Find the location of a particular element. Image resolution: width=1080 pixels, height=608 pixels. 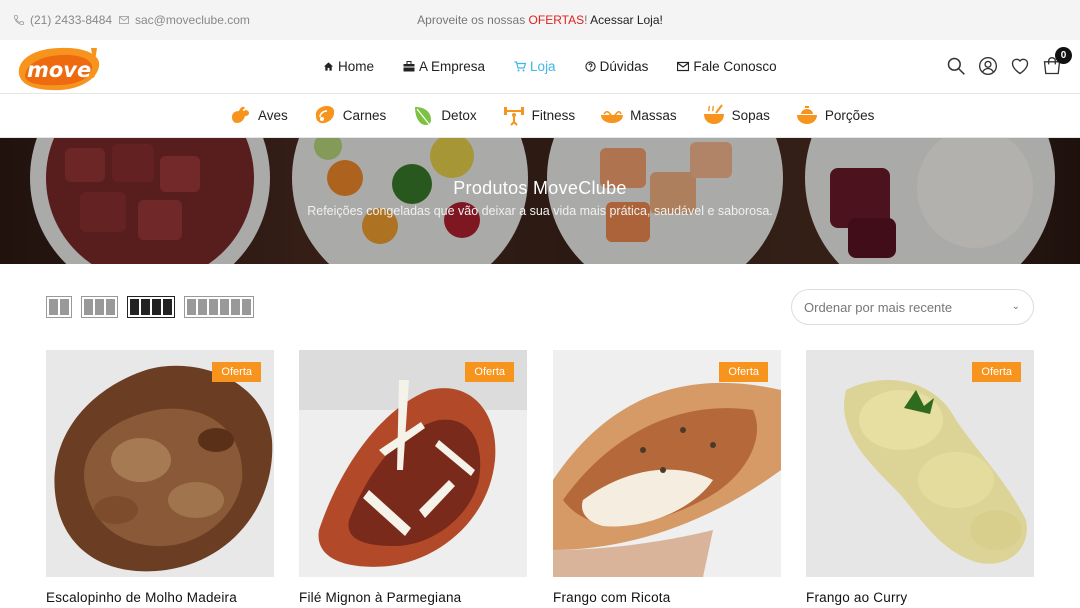

home-icon is located at coordinates (328, 66).